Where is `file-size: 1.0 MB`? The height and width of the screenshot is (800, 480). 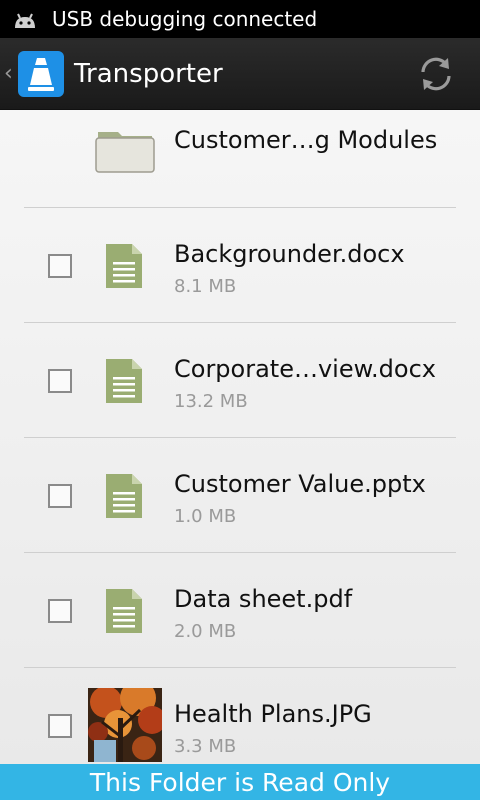
file-size: 1.0 MB is located at coordinates (205, 516).